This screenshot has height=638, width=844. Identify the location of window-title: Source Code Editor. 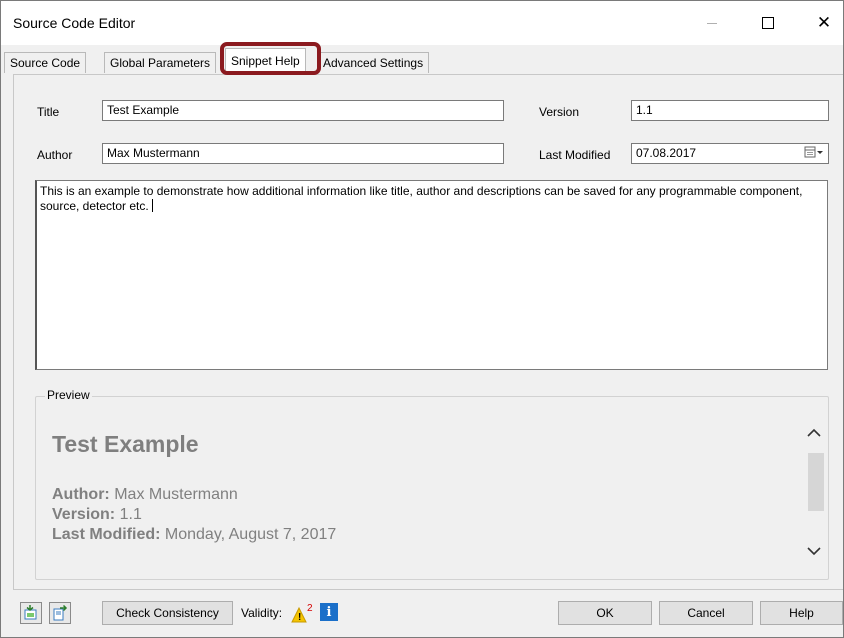
(74, 23).